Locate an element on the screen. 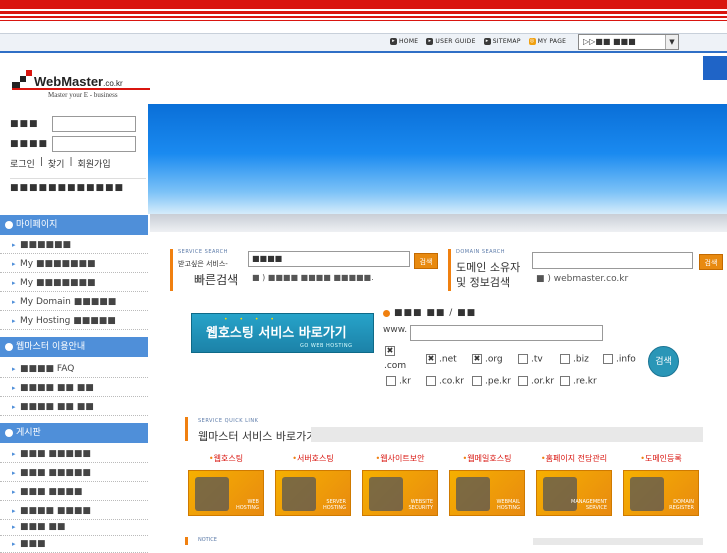 The image size is (727, 553). service-management: 홈페이지 전담관리 MANAGEMENT SERVICE is located at coordinates (574, 484).